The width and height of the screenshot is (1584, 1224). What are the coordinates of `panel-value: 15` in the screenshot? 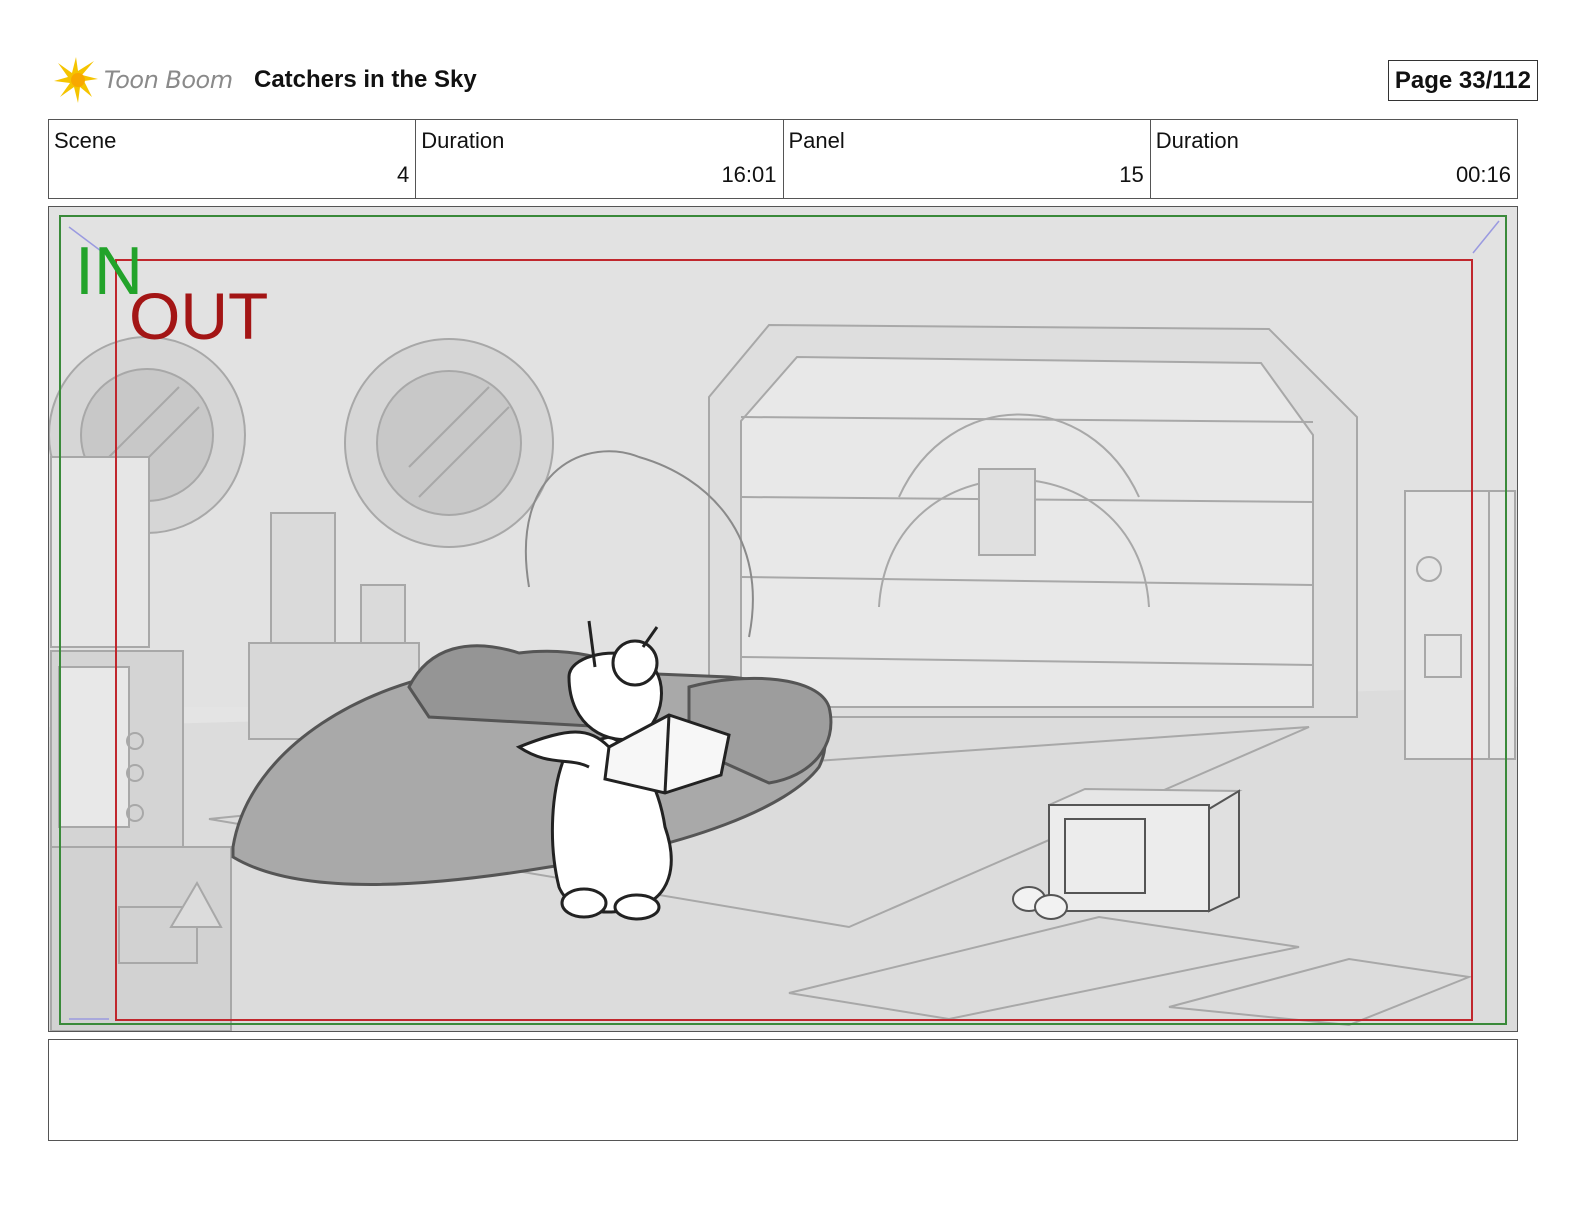 It's located at (1131, 174).